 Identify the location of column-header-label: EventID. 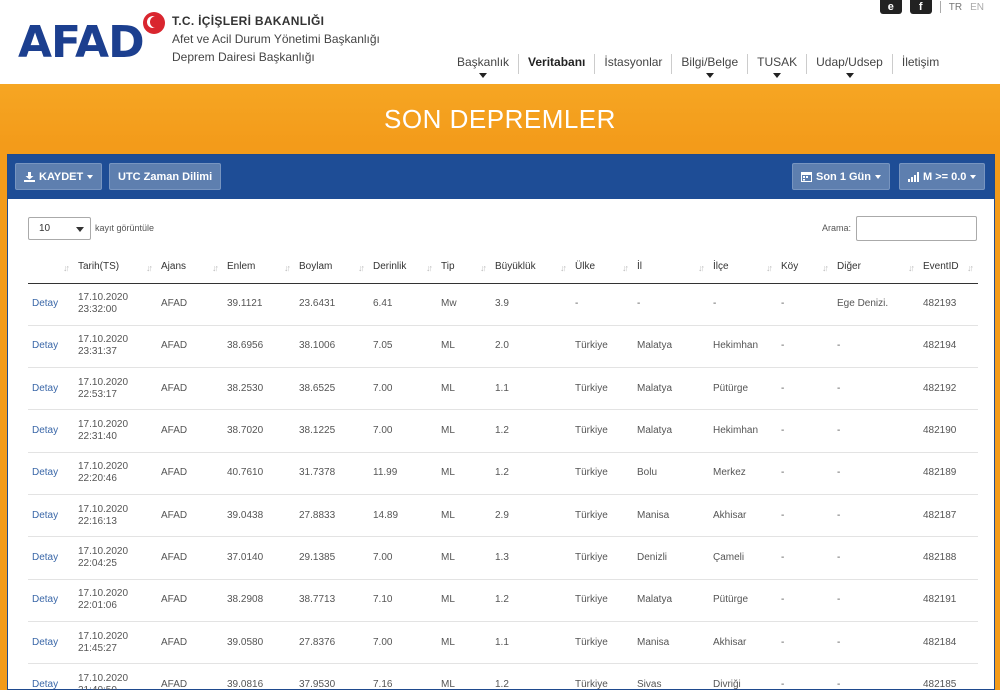
(941, 267).